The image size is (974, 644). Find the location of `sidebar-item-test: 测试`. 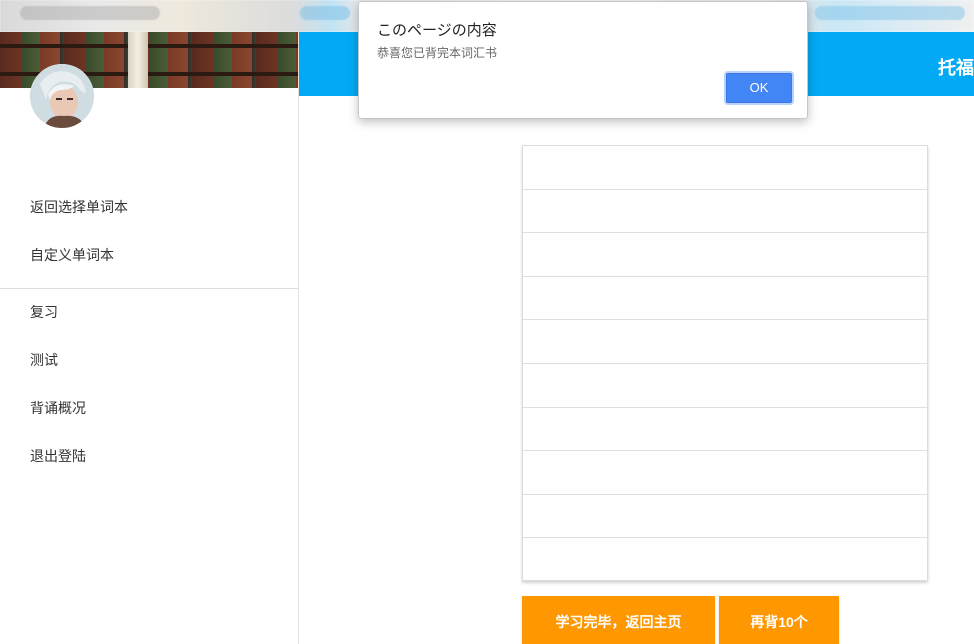

sidebar-item-test: 测试 is located at coordinates (149, 360).